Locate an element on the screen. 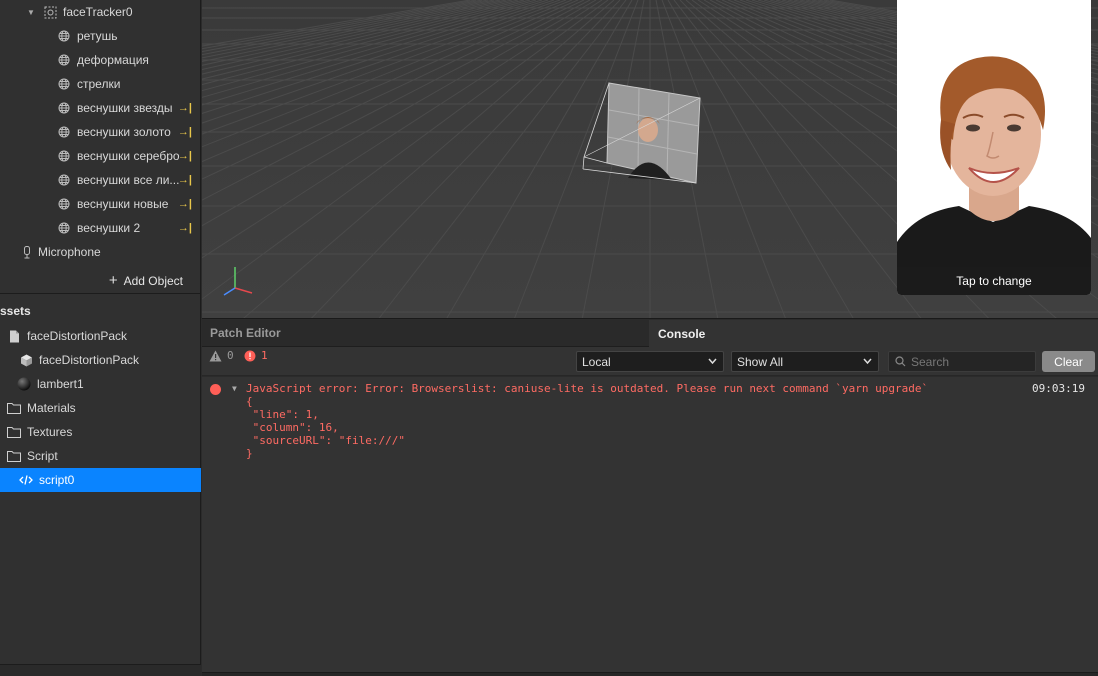  assets-header: ssets is located at coordinates (100, 311).